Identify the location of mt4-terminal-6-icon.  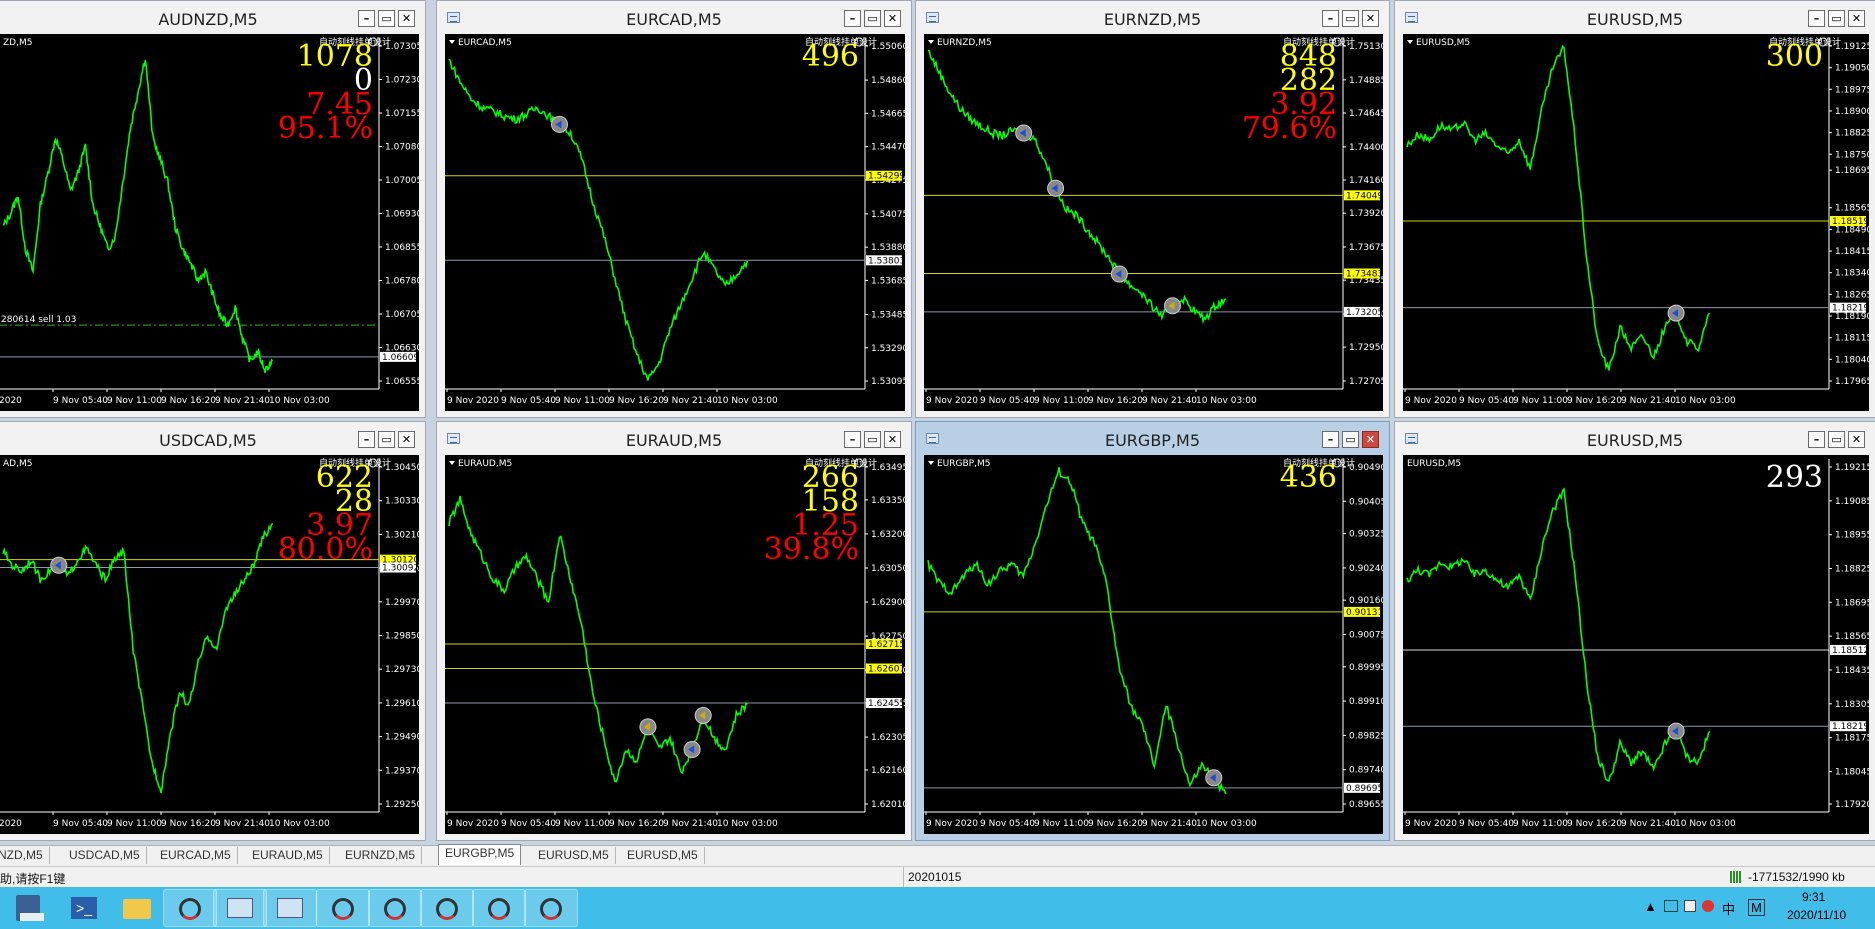
(551, 908).